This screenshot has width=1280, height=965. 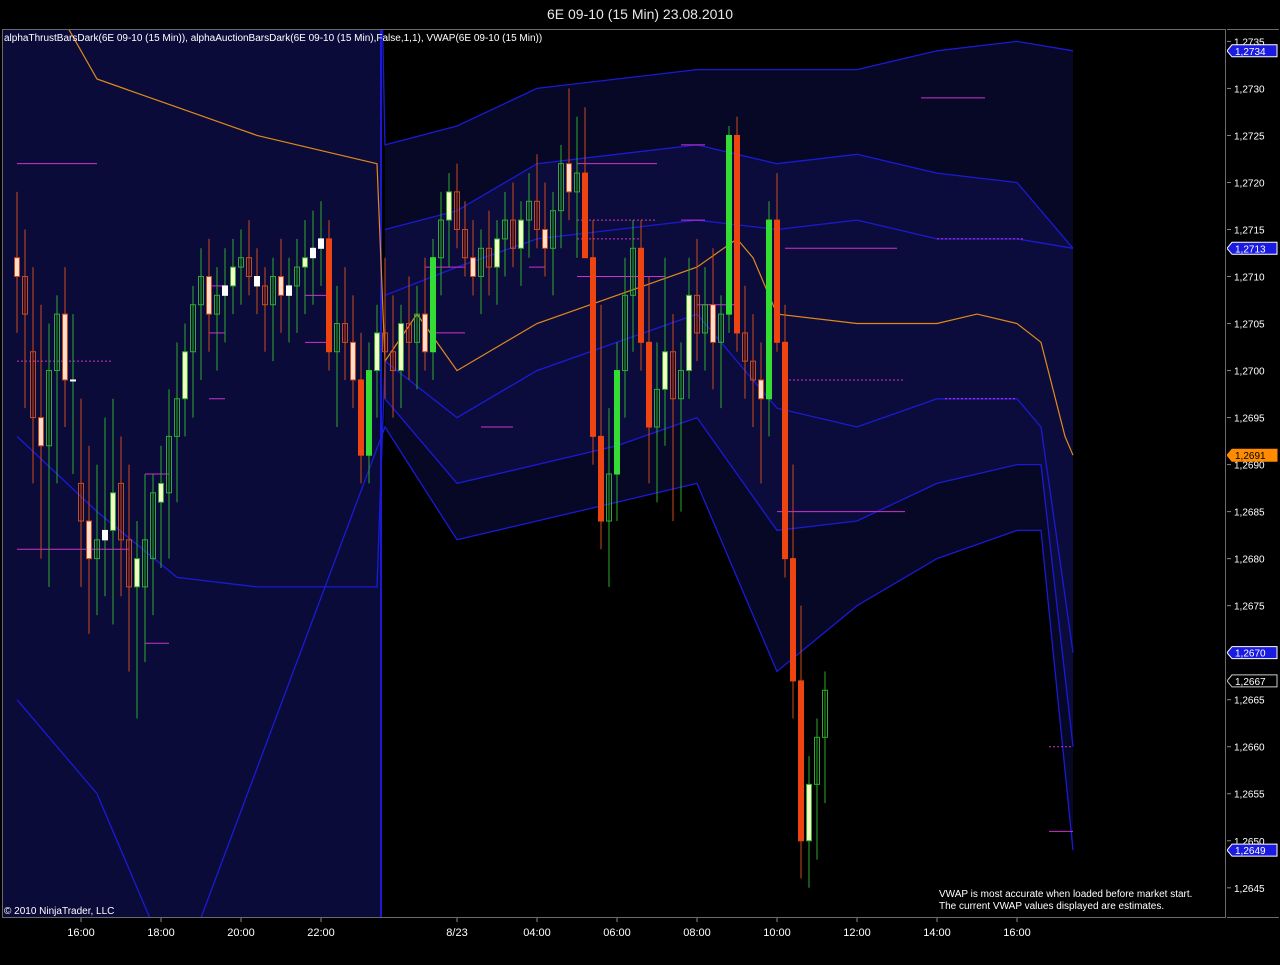 I want to click on x-tick-label-7: 08:00, so click(x=697, y=933).